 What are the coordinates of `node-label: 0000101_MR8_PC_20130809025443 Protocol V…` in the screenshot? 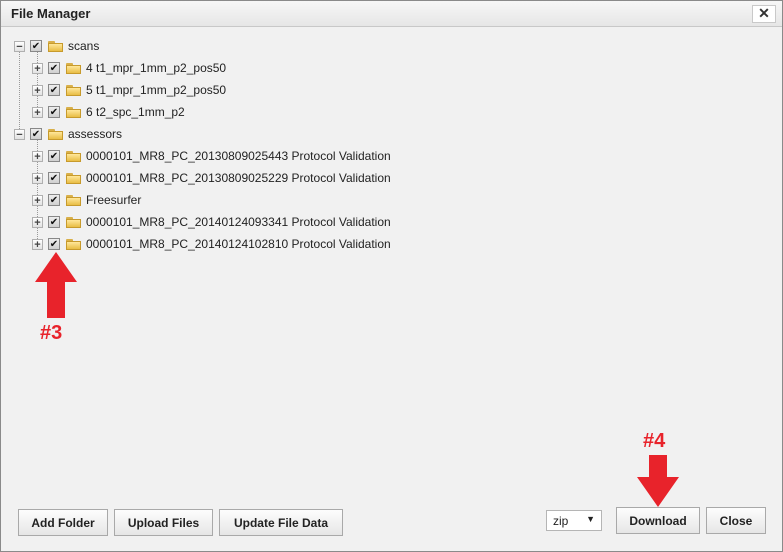 It's located at (238, 156).